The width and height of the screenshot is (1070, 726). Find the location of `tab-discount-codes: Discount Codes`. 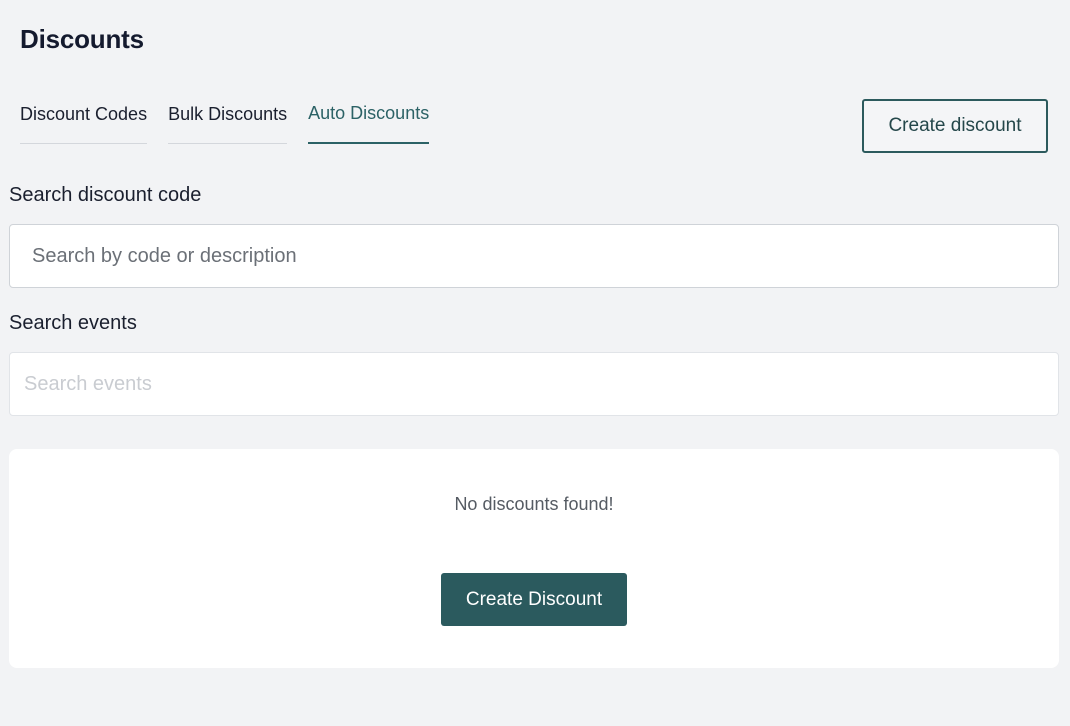

tab-discount-codes: Discount Codes is located at coordinates (84, 124).